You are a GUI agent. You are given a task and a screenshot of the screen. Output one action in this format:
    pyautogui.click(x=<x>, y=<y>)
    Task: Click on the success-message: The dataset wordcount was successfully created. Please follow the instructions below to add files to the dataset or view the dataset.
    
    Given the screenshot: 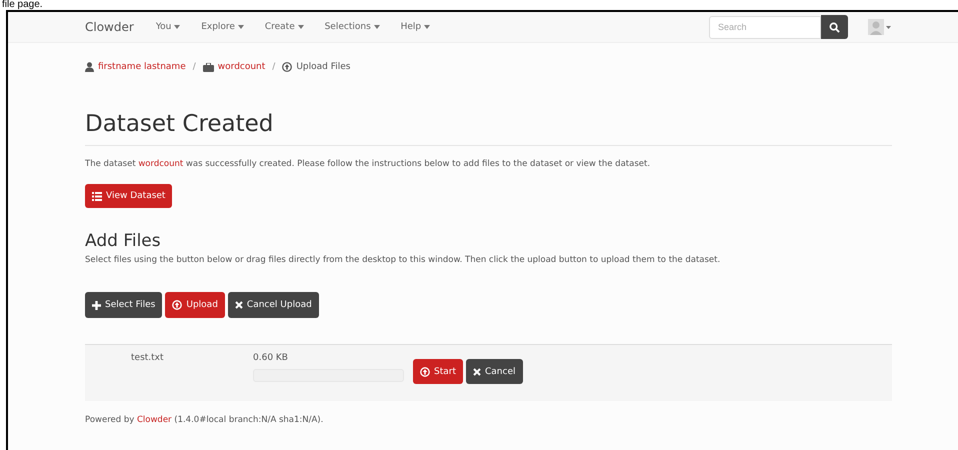 What is the action you would take?
    pyautogui.click(x=368, y=164)
    